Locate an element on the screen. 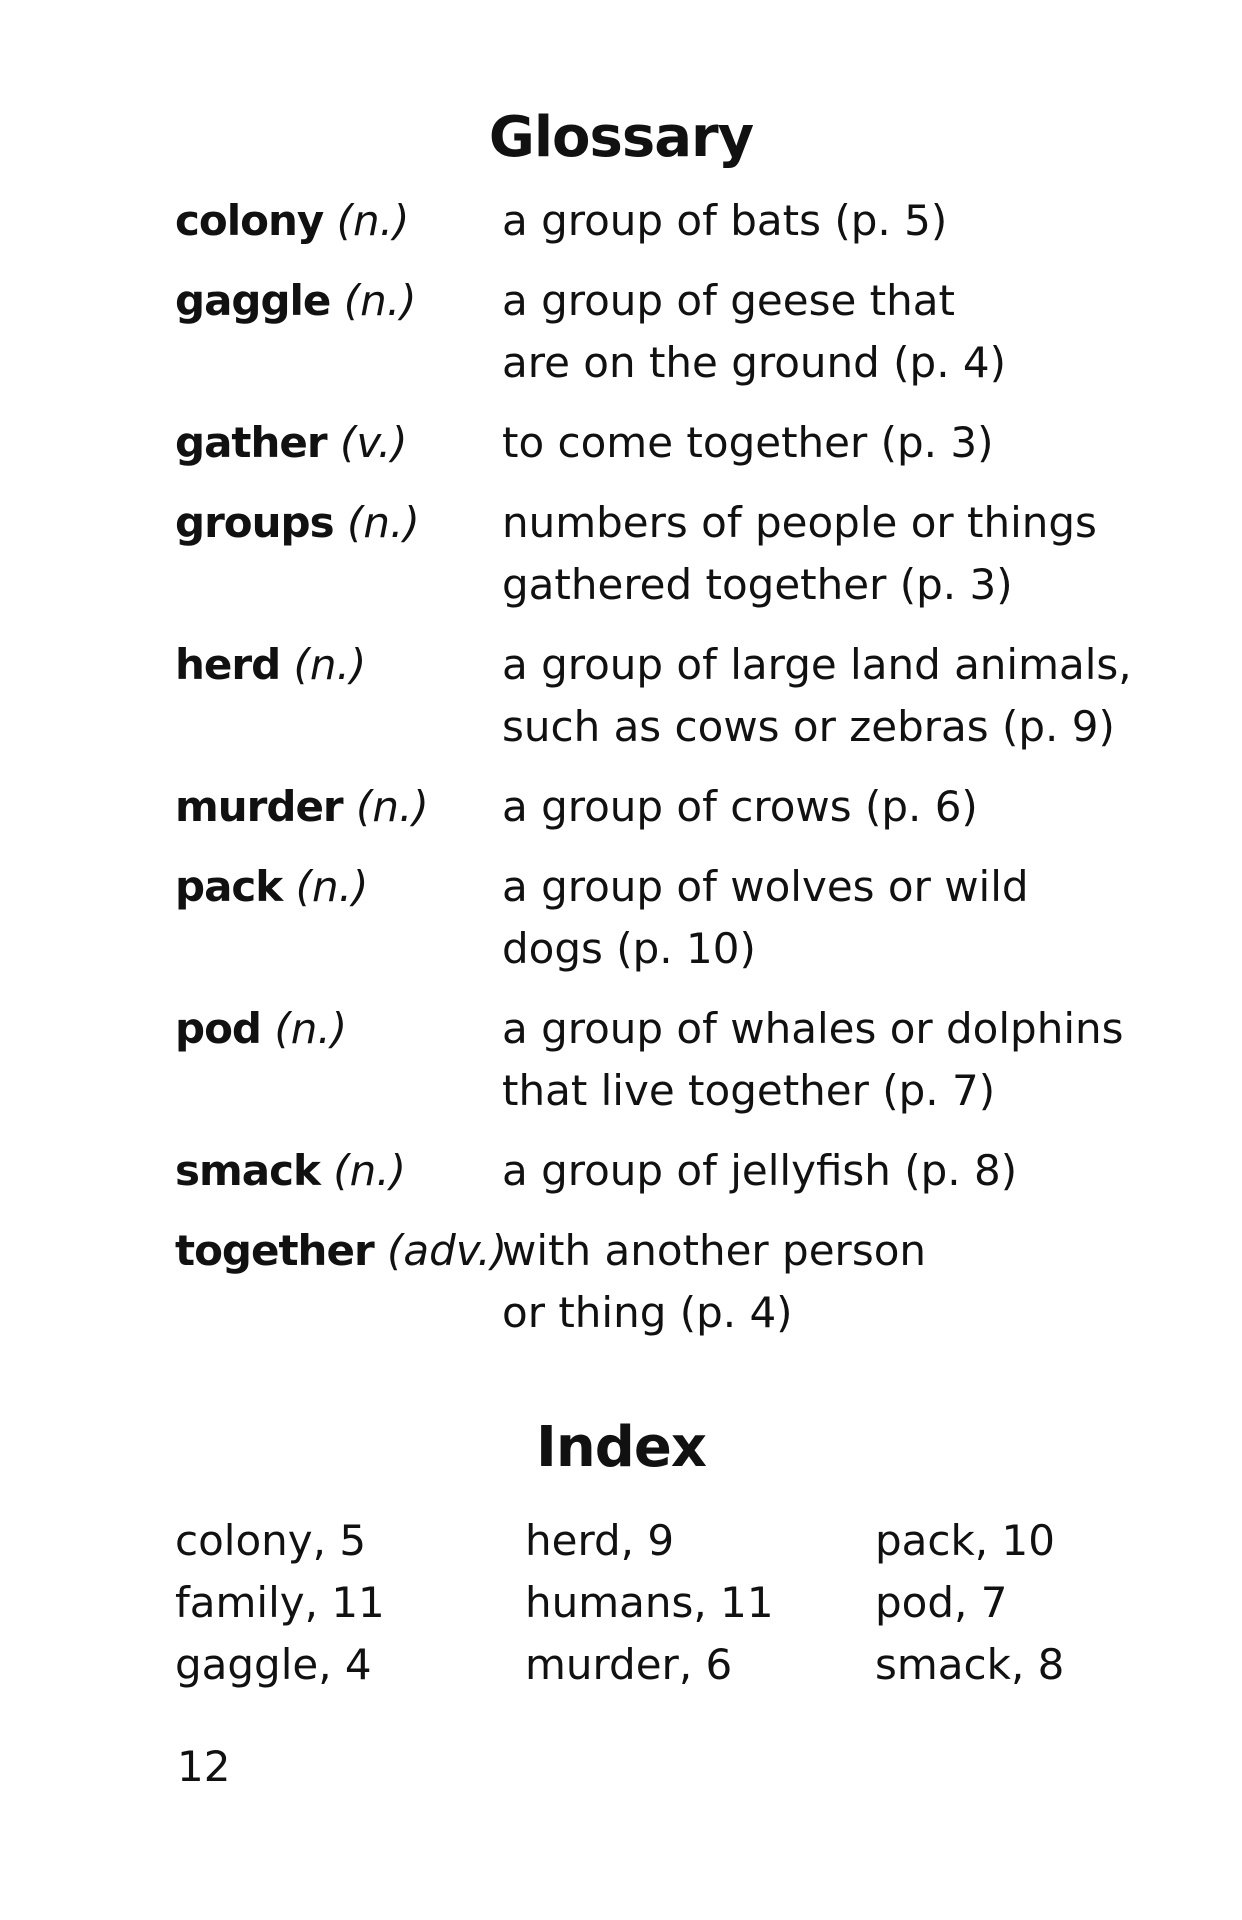 This screenshot has height=1920, width=1242. glossary-definition: to come together (p. 3) is located at coordinates (842, 443).